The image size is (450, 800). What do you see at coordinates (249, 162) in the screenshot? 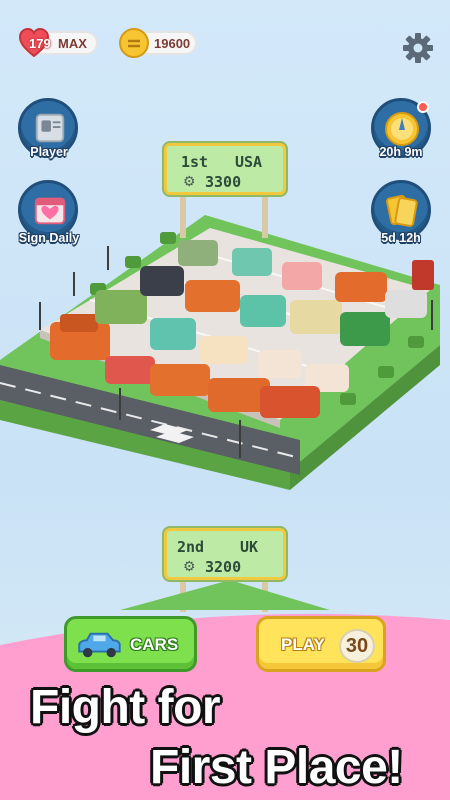
I see `sign-country: USA` at bounding box center [249, 162].